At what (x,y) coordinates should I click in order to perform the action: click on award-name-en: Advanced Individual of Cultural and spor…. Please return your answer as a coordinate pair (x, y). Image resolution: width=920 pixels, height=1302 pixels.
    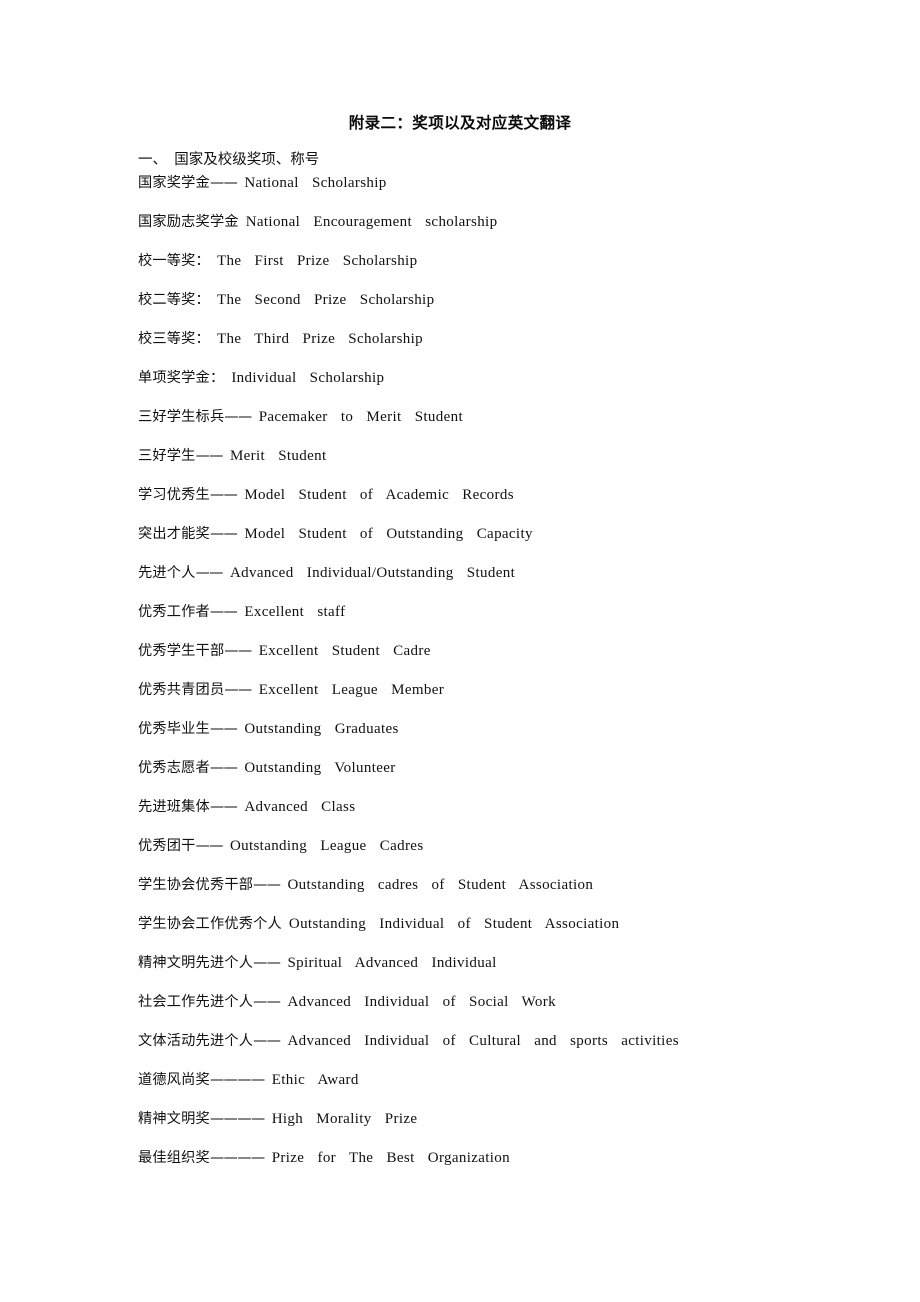
    Looking at the image, I should click on (483, 1041).